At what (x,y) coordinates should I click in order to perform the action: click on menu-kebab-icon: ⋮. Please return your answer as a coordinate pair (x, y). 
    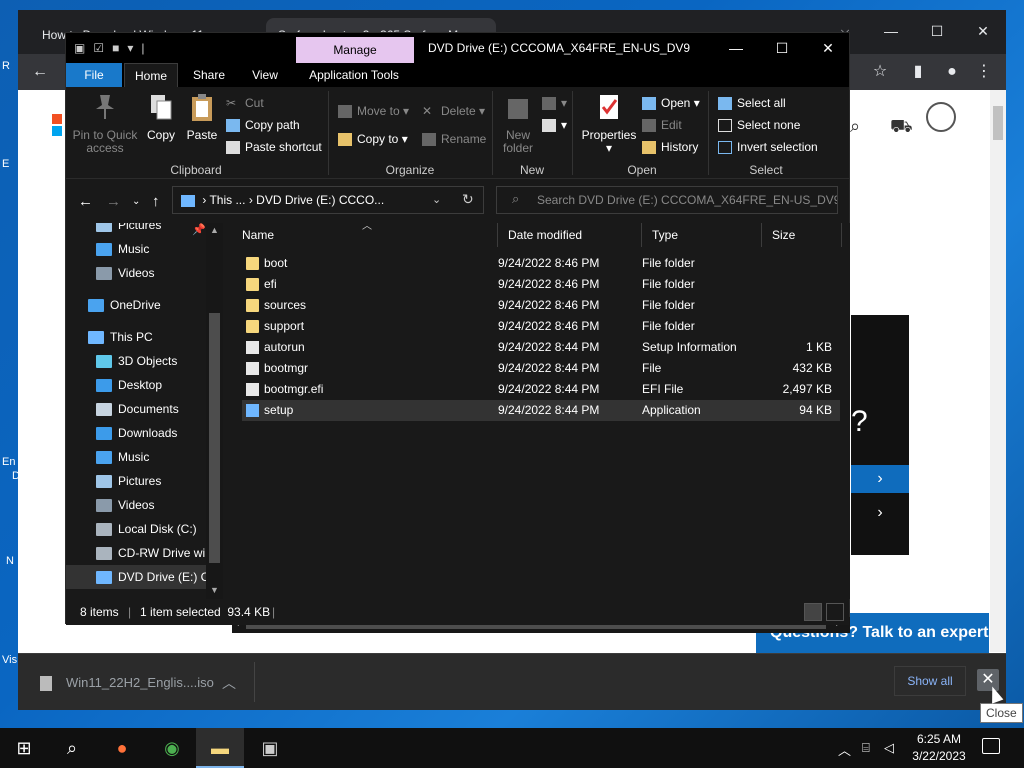
    Looking at the image, I should click on (984, 72).